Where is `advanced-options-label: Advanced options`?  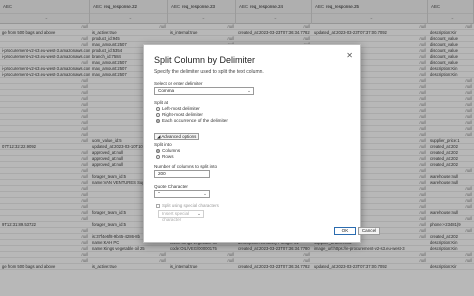
advanced-options-label: Advanced options is located at coordinates (179, 136).